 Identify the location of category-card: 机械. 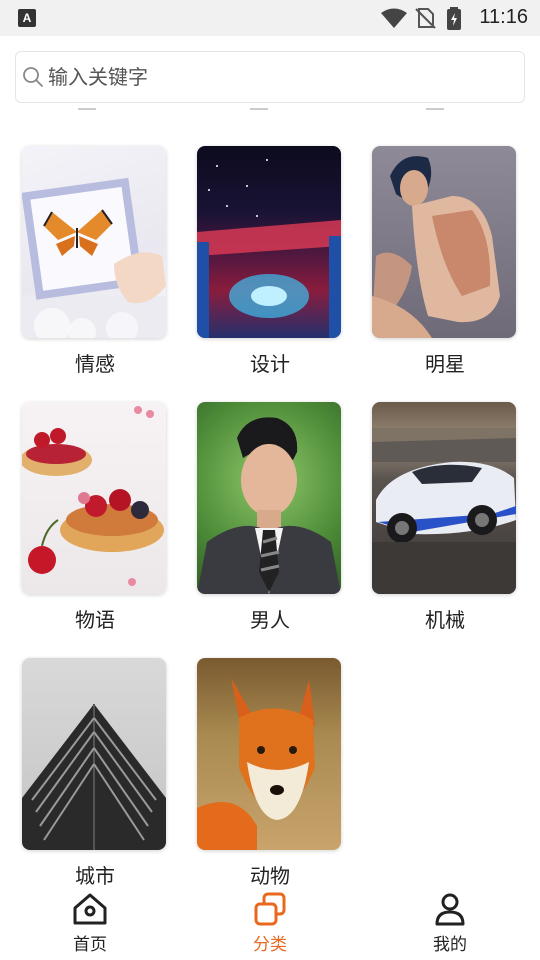
(445, 517).